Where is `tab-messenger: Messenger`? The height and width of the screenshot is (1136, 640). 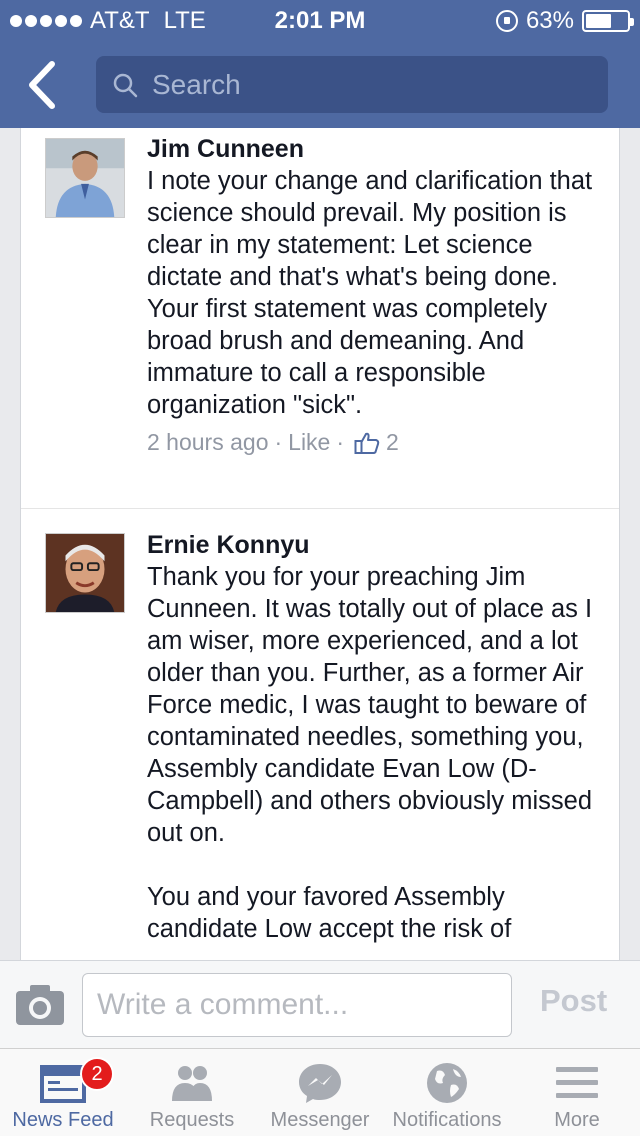 tab-messenger: Messenger is located at coordinates (320, 1092).